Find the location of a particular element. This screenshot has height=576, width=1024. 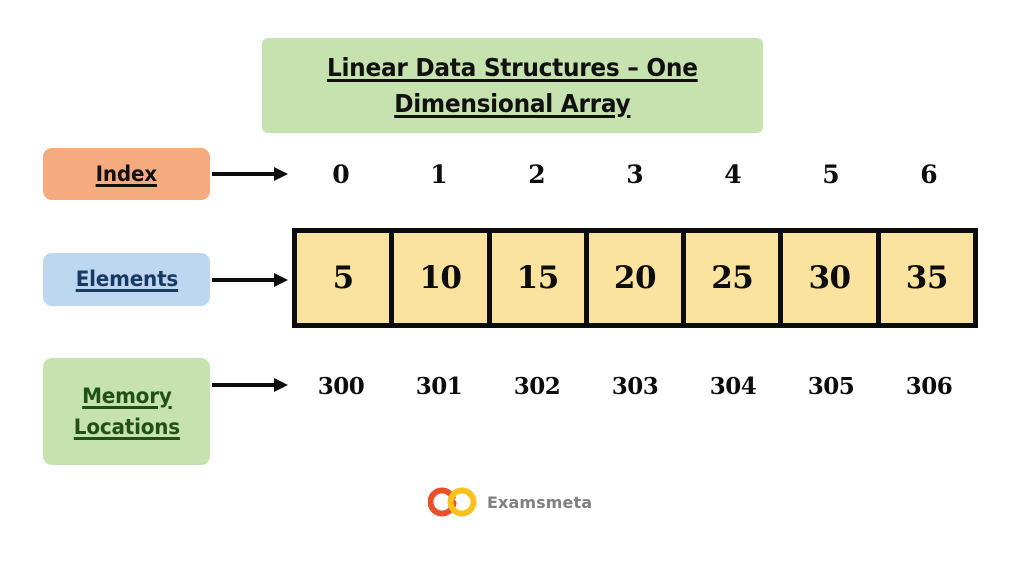

infinity-logo-icon is located at coordinates (452, 502).